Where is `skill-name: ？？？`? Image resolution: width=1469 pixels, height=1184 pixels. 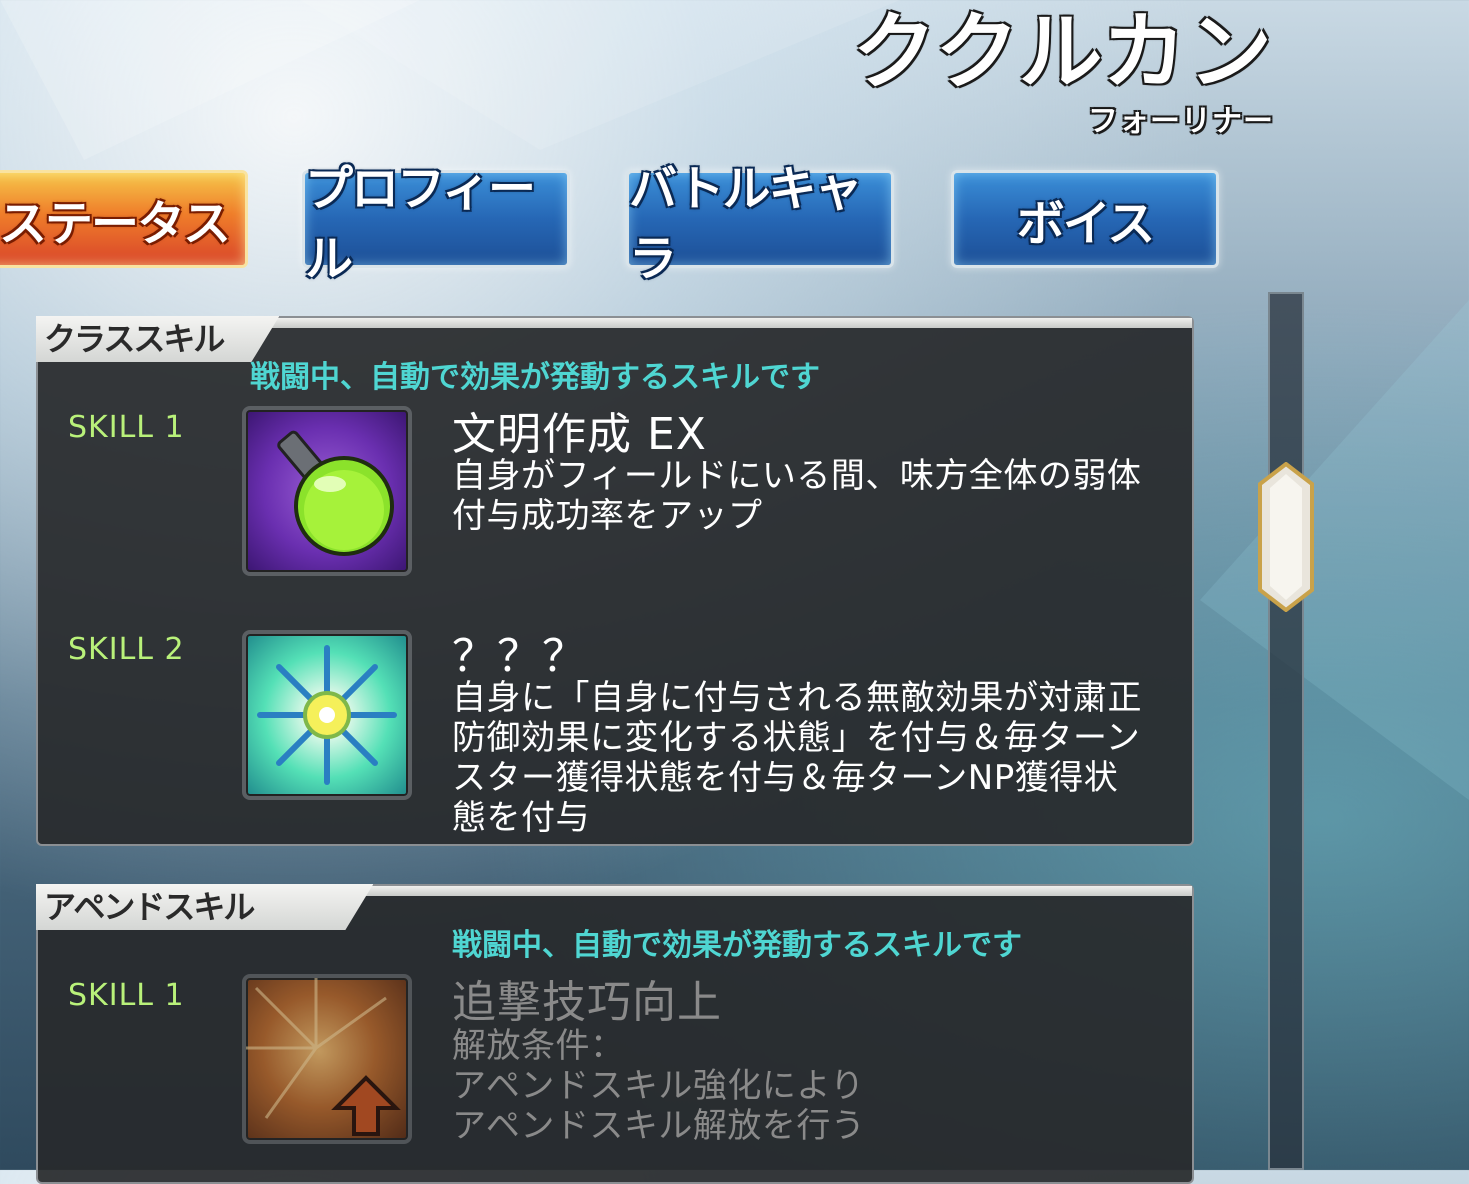
skill-name: ？？？ is located at coordinates (519, 656).